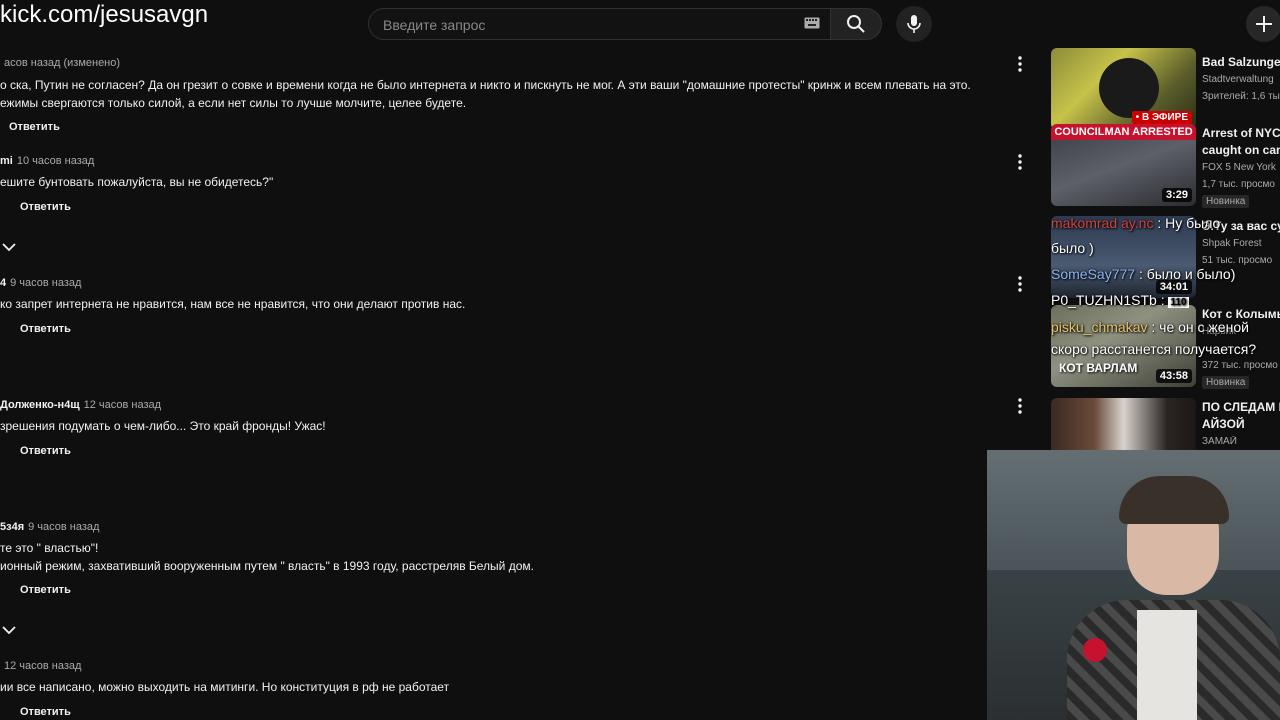  What do you see at coordinates (1123, 165) in the screenshot?
I see `video-thumbnail: COUNCILMAN ARRESTED 3:29` at bounding box center [1123, 165].